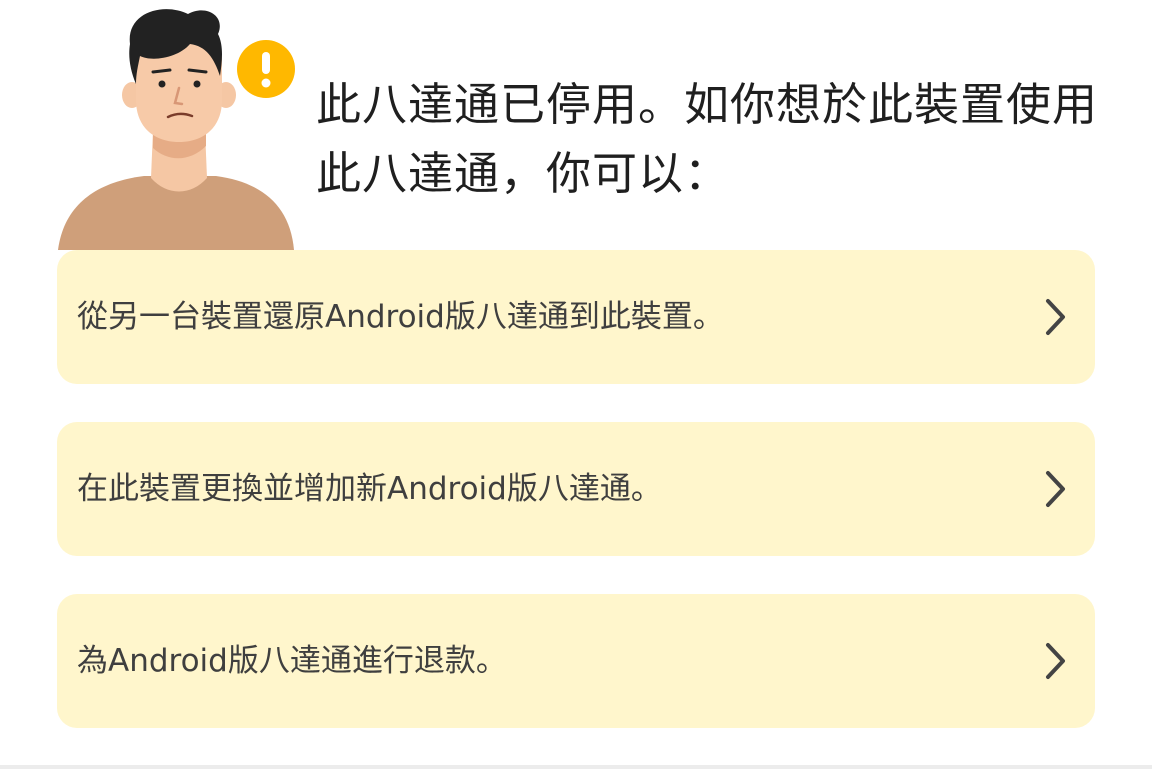 The image size is (1152, 769). Describe the element at coordinates (369, 489) in the screenshot. I see `option-label: 在此裝置更換並增加新Android版八達通。` at that location.